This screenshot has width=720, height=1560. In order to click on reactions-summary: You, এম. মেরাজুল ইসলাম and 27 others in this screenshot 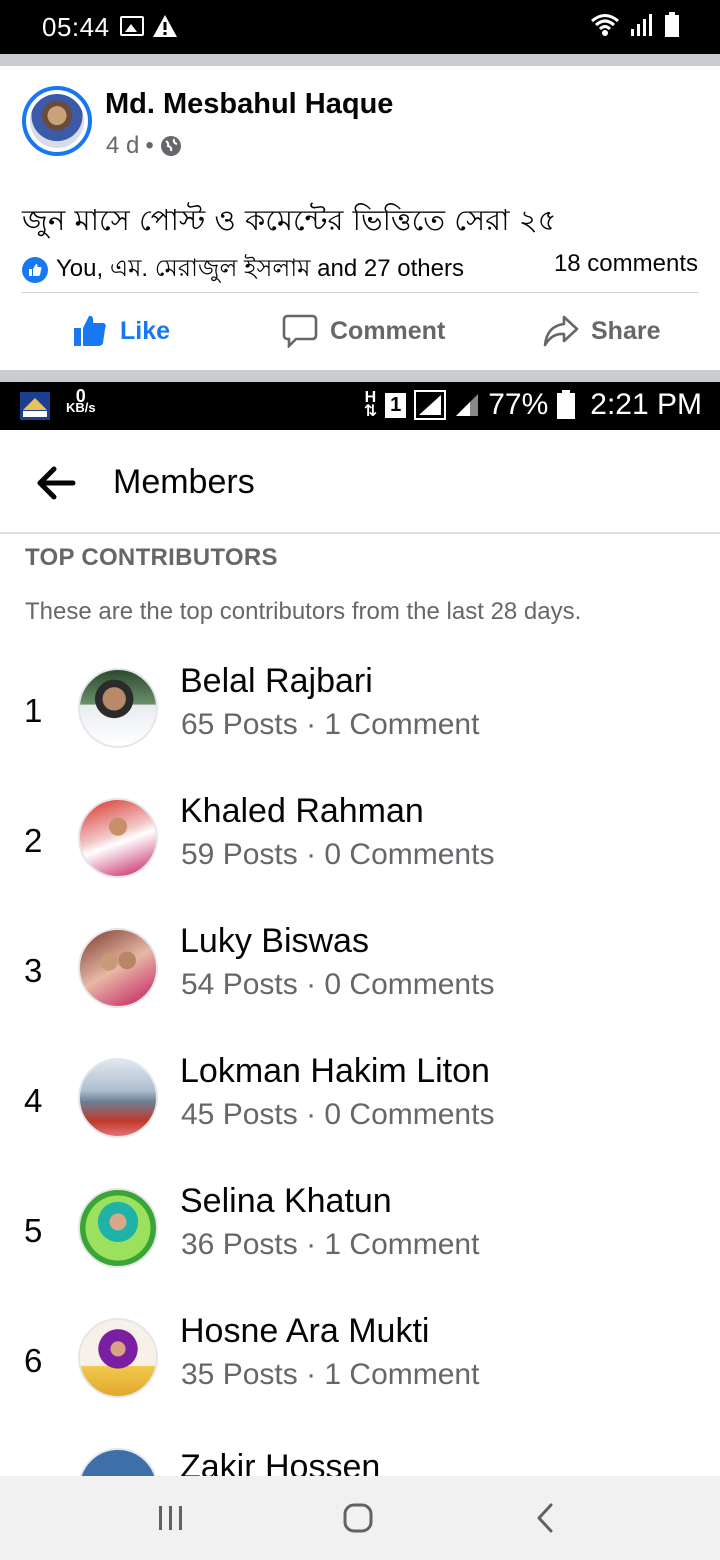, I will do `click(243, 270)`.